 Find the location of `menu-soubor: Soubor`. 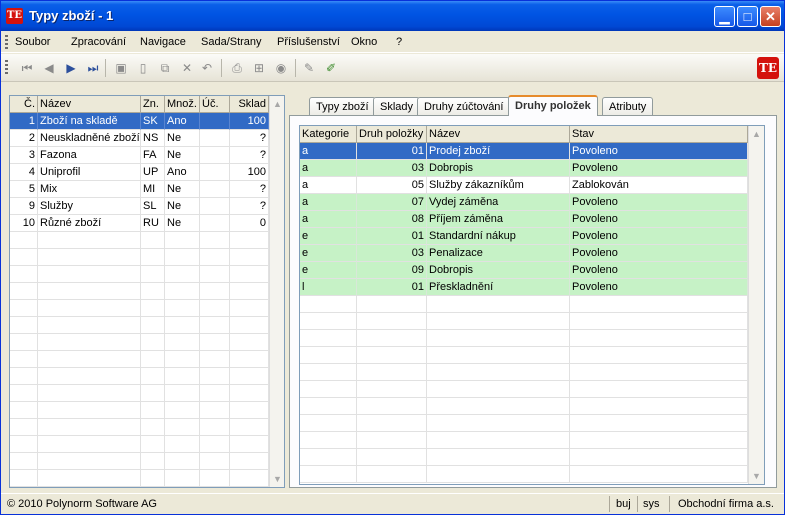

menu-soubor: Soubor is located at coordinates (32, 42).